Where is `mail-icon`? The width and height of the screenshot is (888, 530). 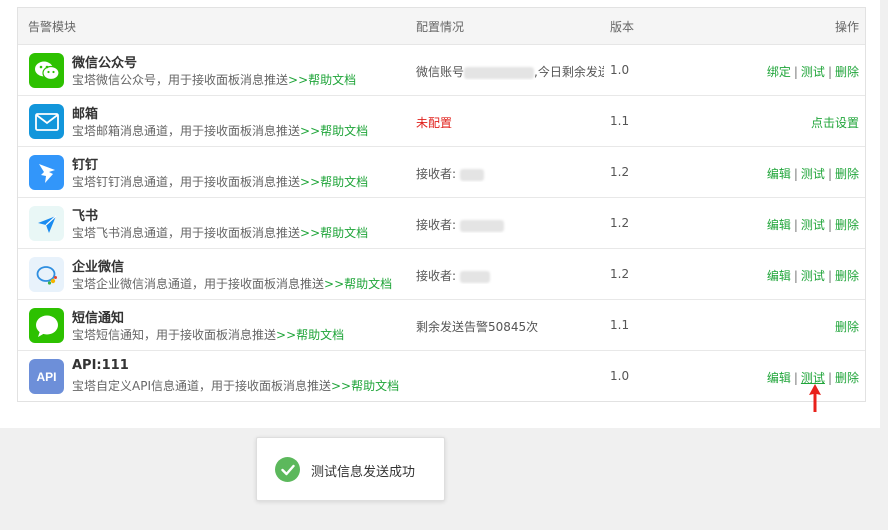 mail-icon is located at coordinates (46, 121).